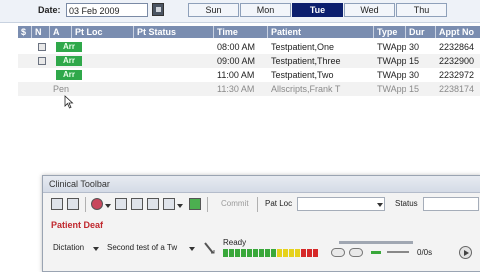  I want to click on date-label: Date:, so click(49, 10).